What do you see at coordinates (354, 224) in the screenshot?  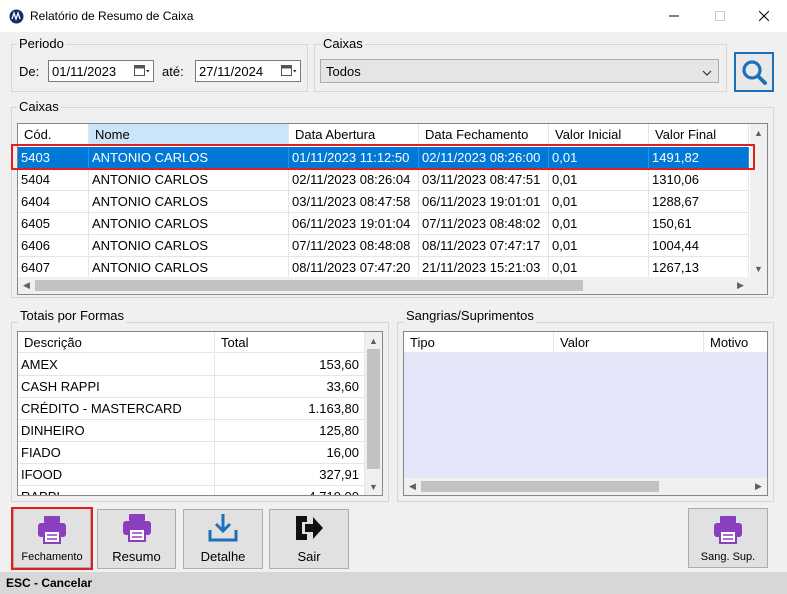 I see `cell-data-abertura: 06/11/2023 19:01:04` at bounding box center [354, 224].